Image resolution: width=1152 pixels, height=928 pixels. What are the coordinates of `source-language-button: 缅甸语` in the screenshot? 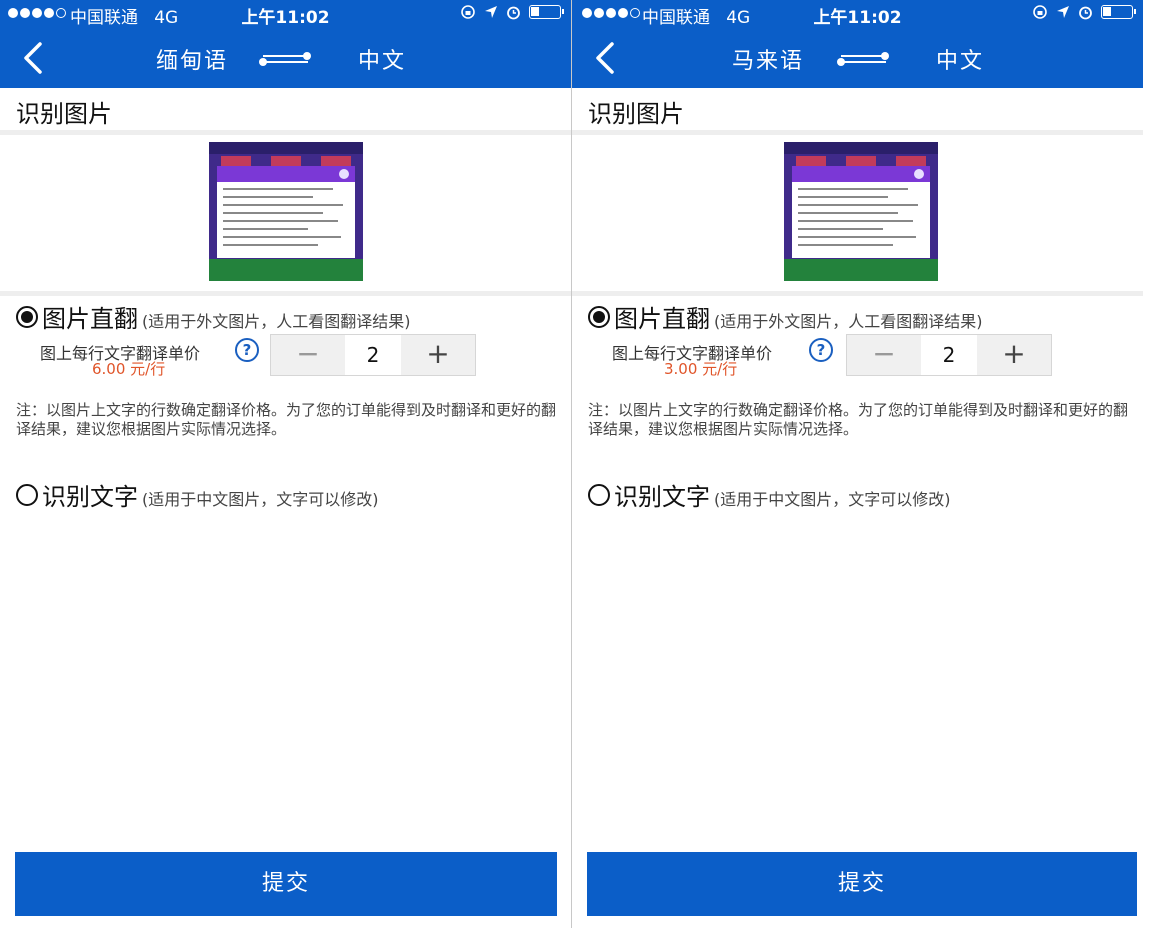 It's located at (192, 59).